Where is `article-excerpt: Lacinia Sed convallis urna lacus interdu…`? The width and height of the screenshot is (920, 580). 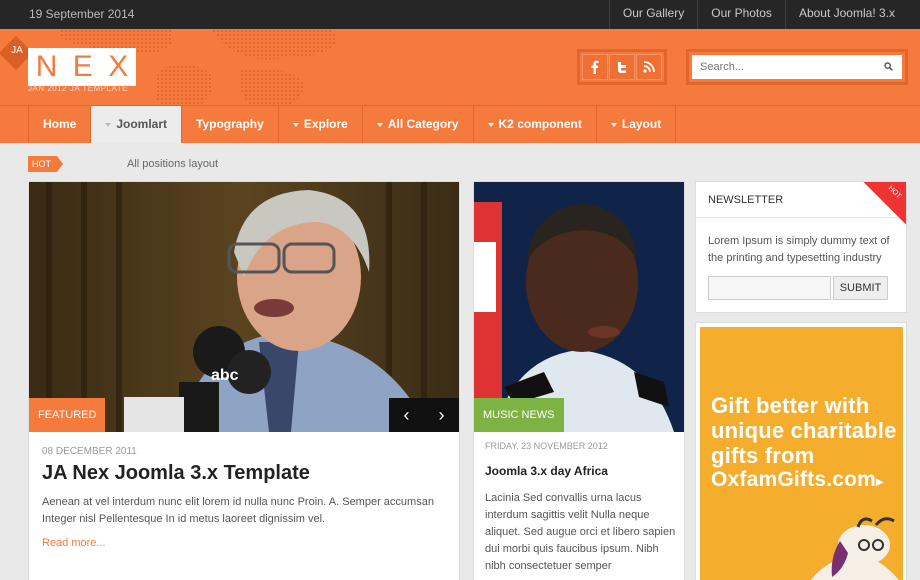
article-excerpt: Lacinia Sed convallis urna lacus interdu… is located at coordinates (580, 532).